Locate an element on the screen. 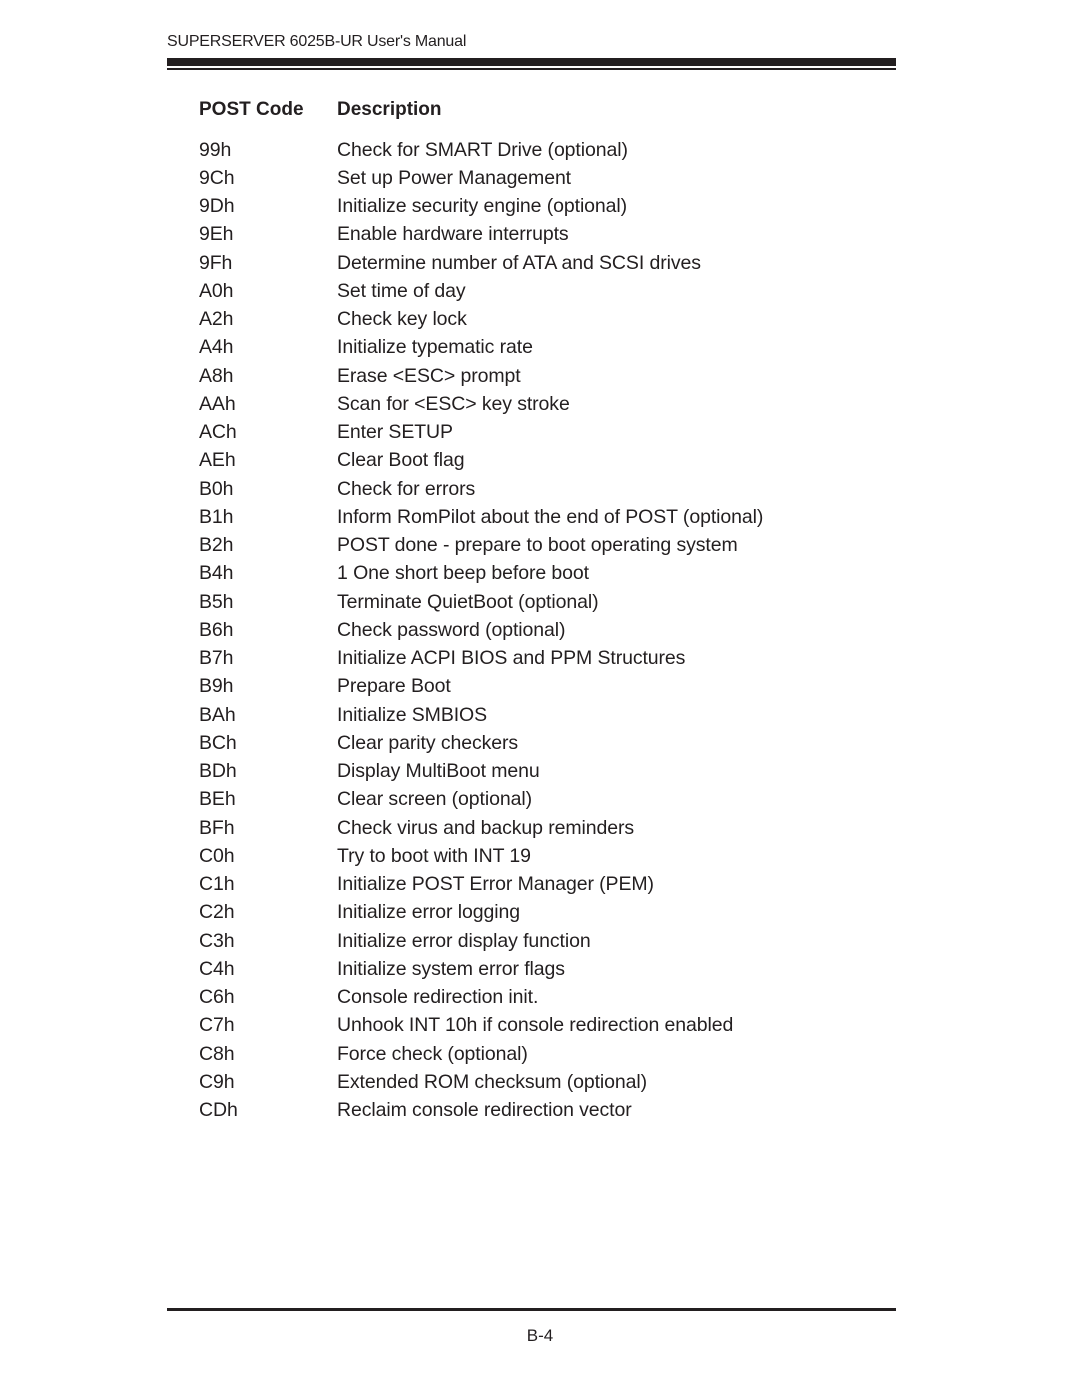 This screenshot has height=1397, width=1080. post-code-cell: B2h is located at coordinates (216, 545).